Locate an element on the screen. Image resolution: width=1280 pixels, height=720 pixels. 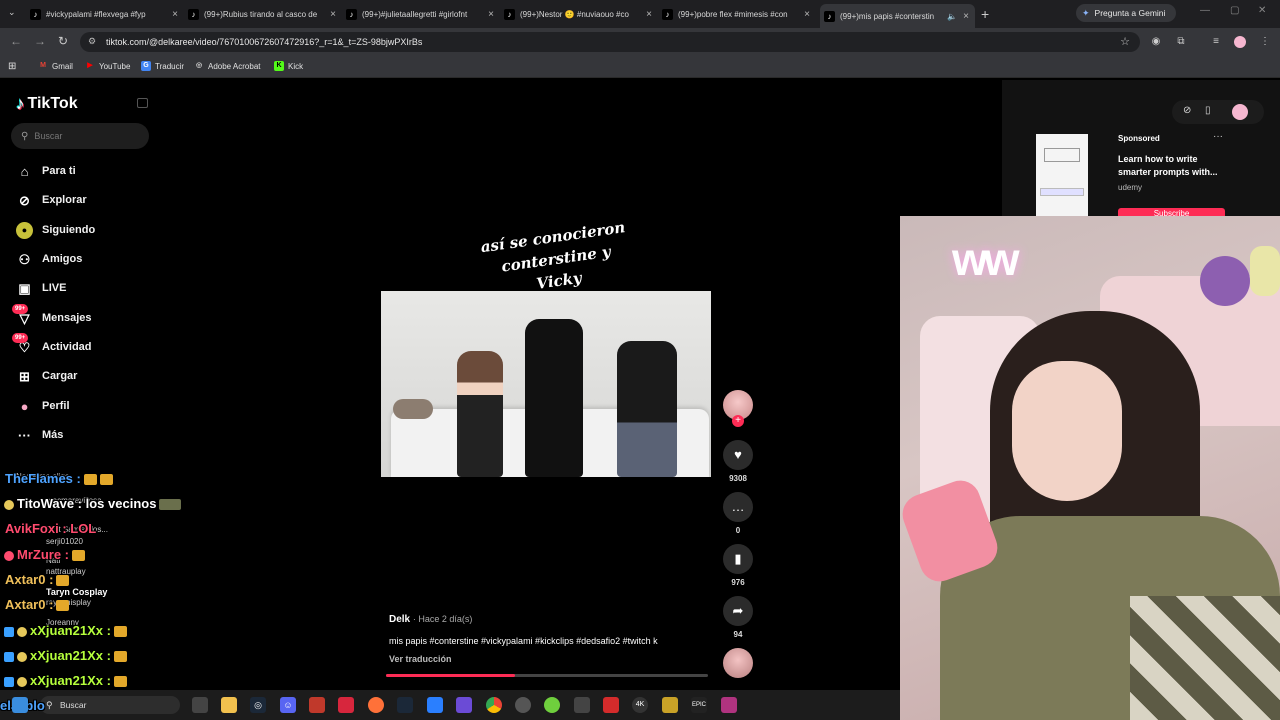
sidebar-item-amigos: ⚇ Amigos is located at coordinates (49, 259).